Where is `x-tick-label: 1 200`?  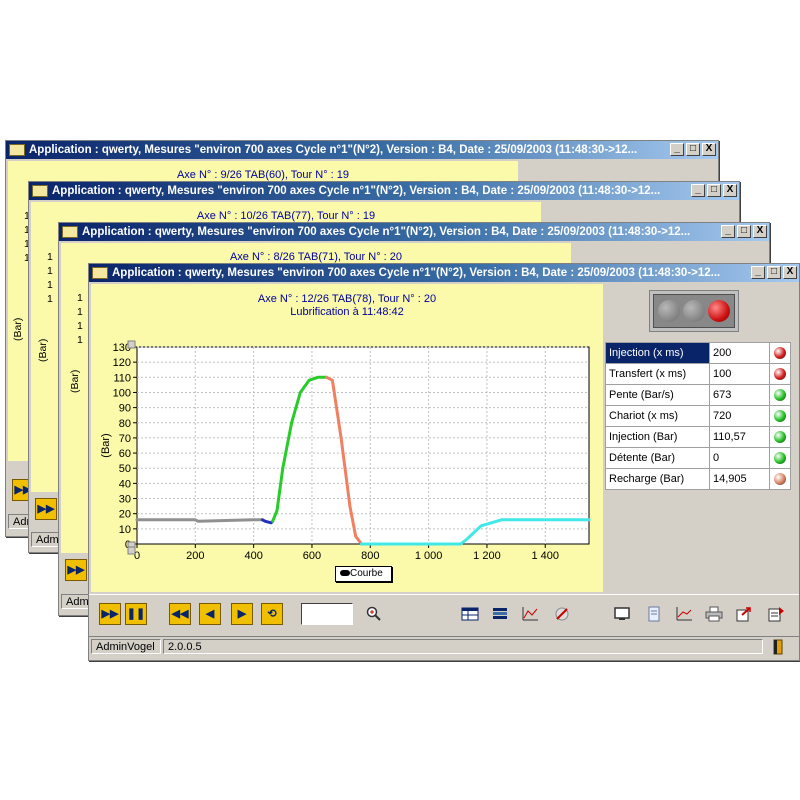
x-tick-label: 1 200 is located at coordinates (487, 556).